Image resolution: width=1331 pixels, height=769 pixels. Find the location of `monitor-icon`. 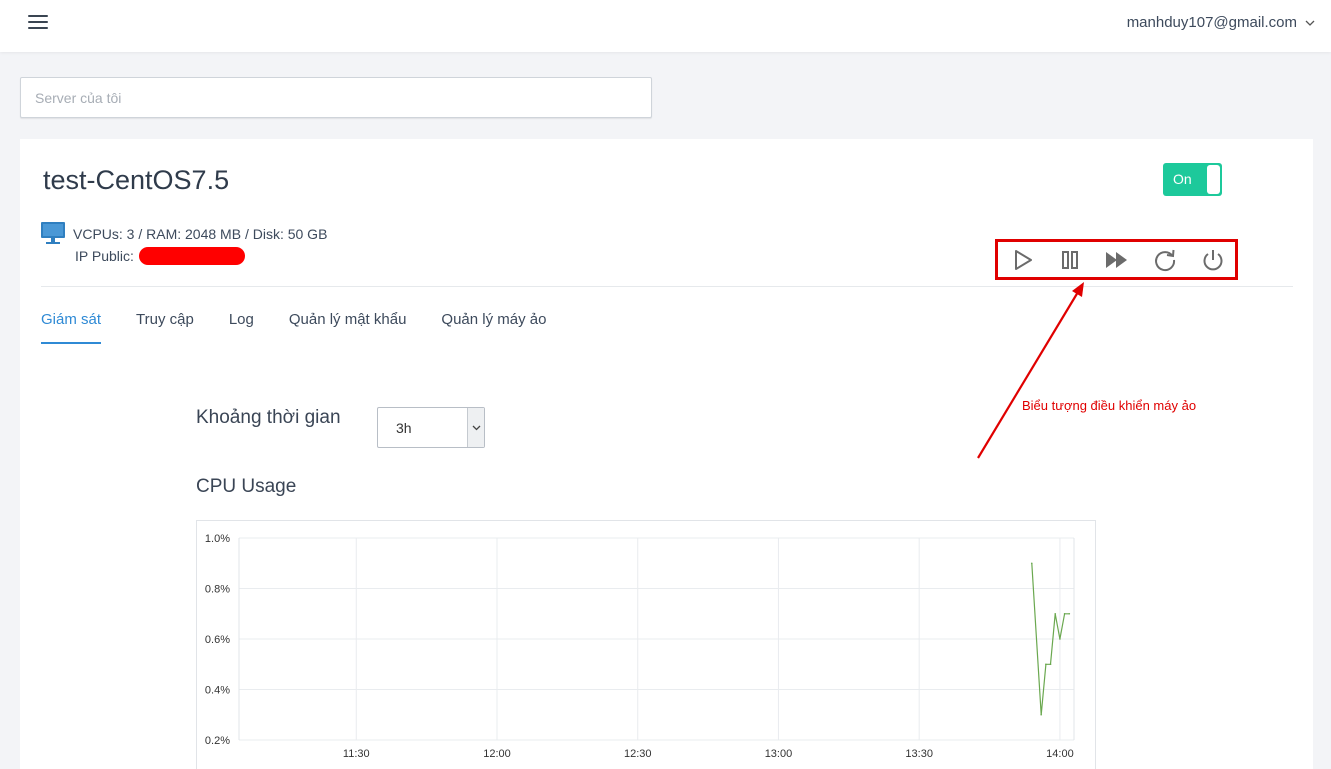

monitor-icon is located at coordinates (53, 233).